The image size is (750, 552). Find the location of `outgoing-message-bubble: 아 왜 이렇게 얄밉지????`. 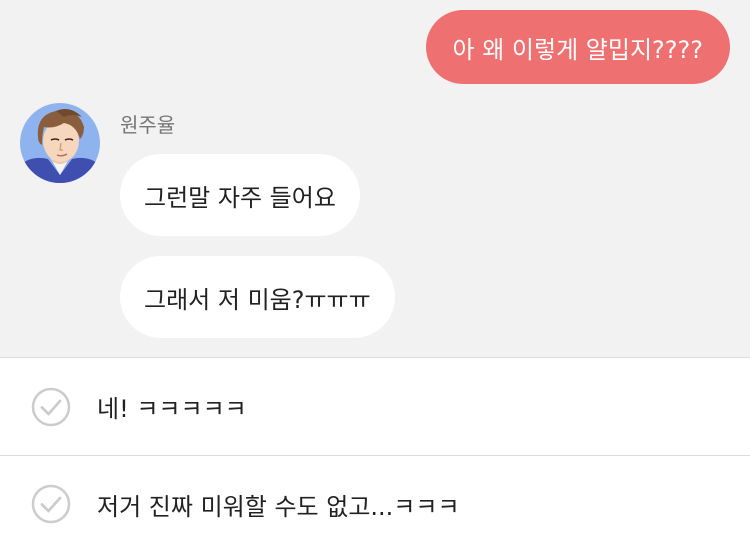

outgoing-message-bubble: 아 왜 이렇게 얄밉지???? is located at coordinates (577, 47).